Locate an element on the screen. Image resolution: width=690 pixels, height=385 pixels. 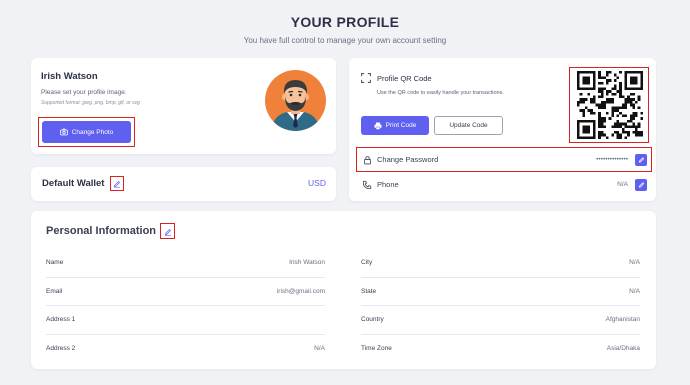
change-photo-label: Change Photo is located at coordinates (92, 132).